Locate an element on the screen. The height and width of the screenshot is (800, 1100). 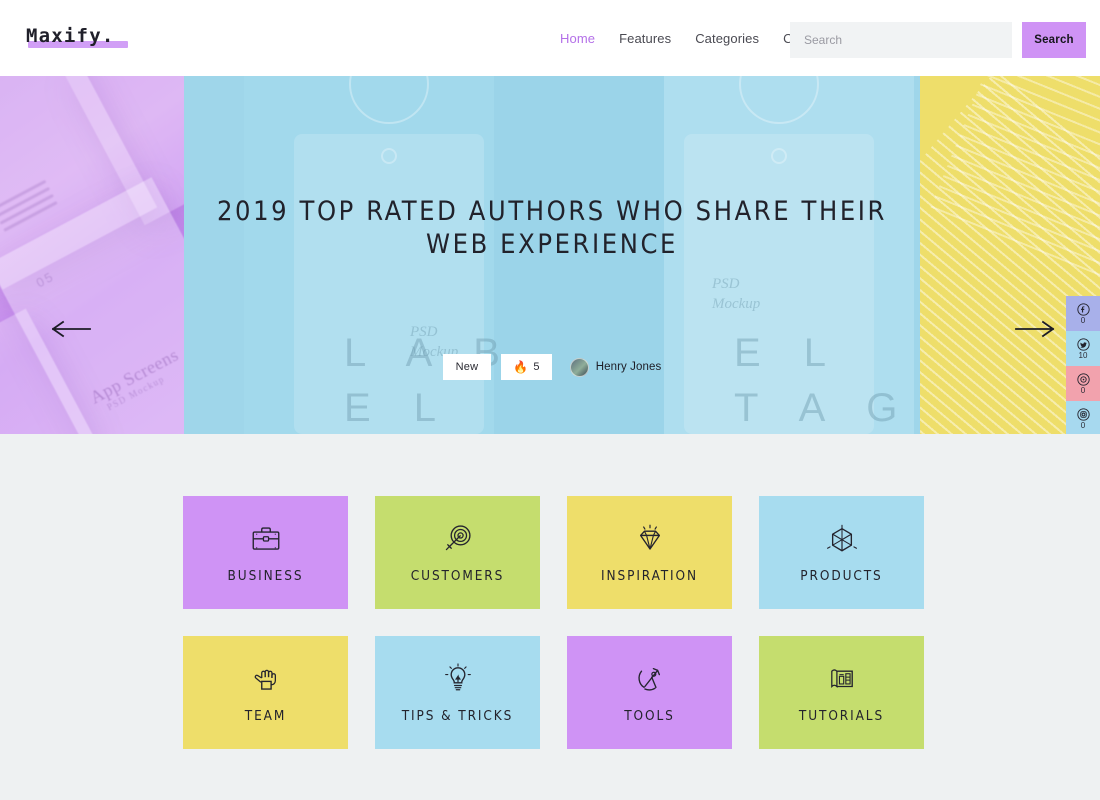
search-input is located at coordinates (901, 40).